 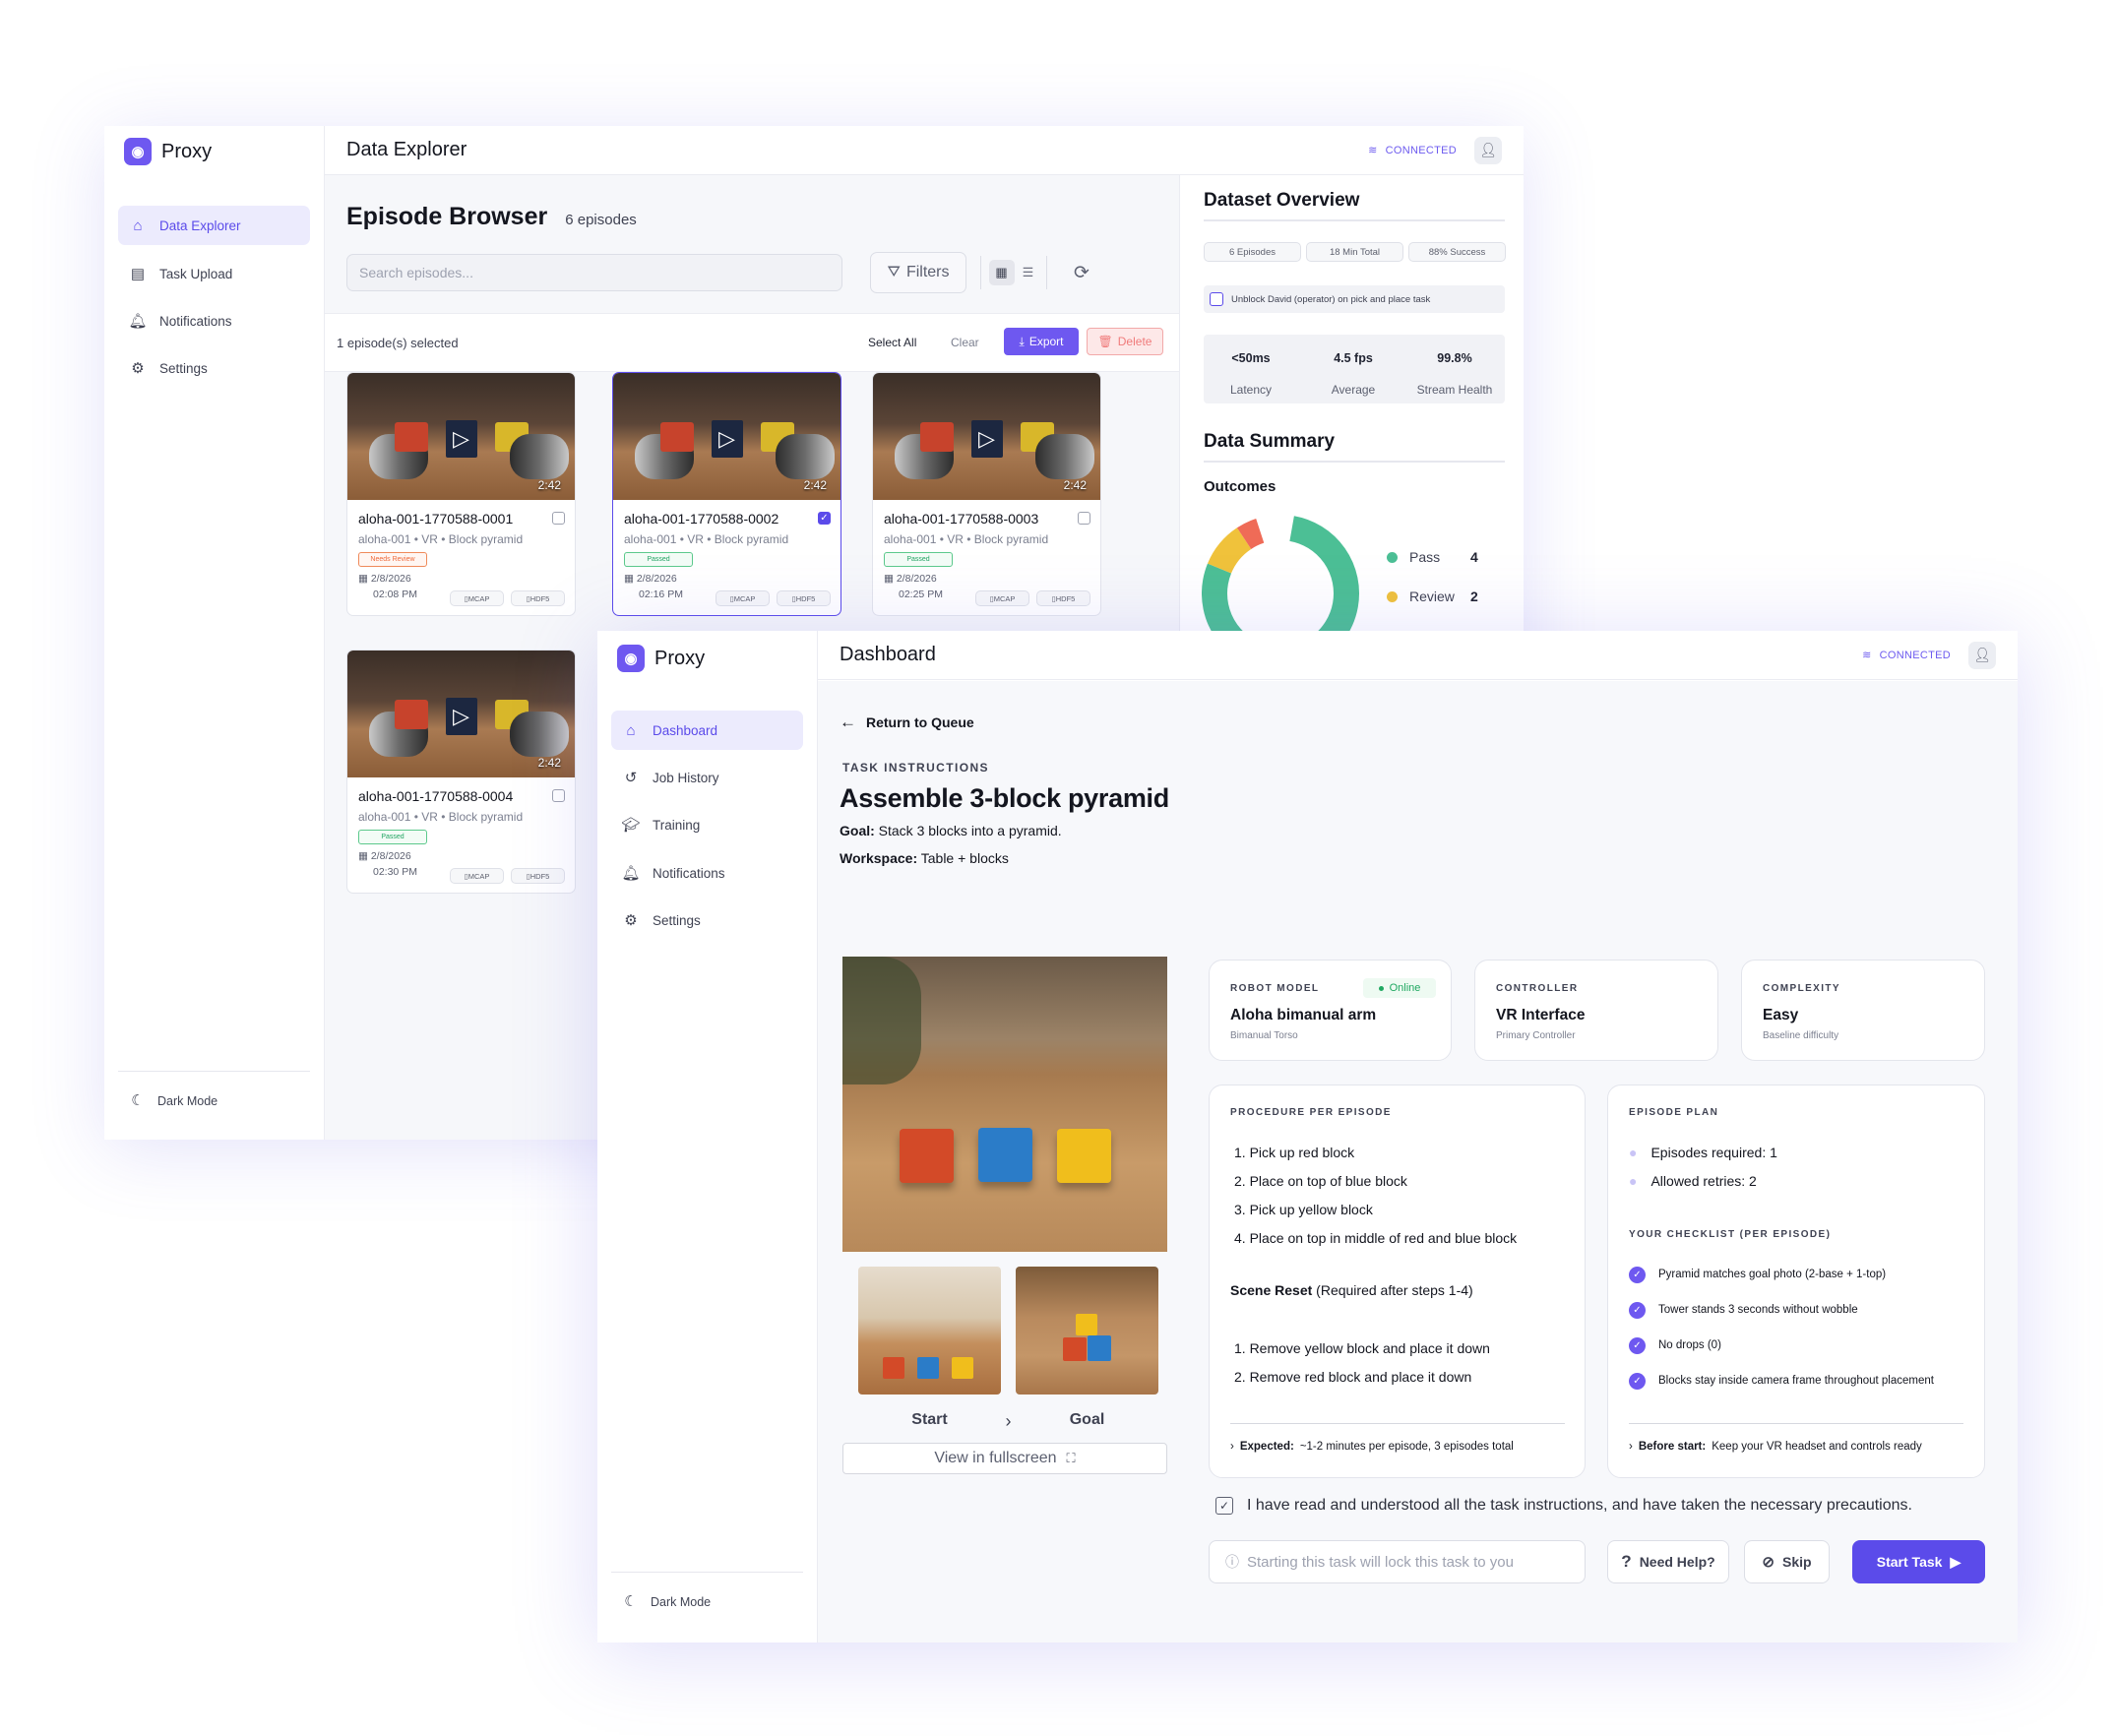 What do you see at coordinates (1454, 374) in the screenshot?
I see `stream-health-metric: 99.8% Stream Health` at bounding box center [1454, 374].